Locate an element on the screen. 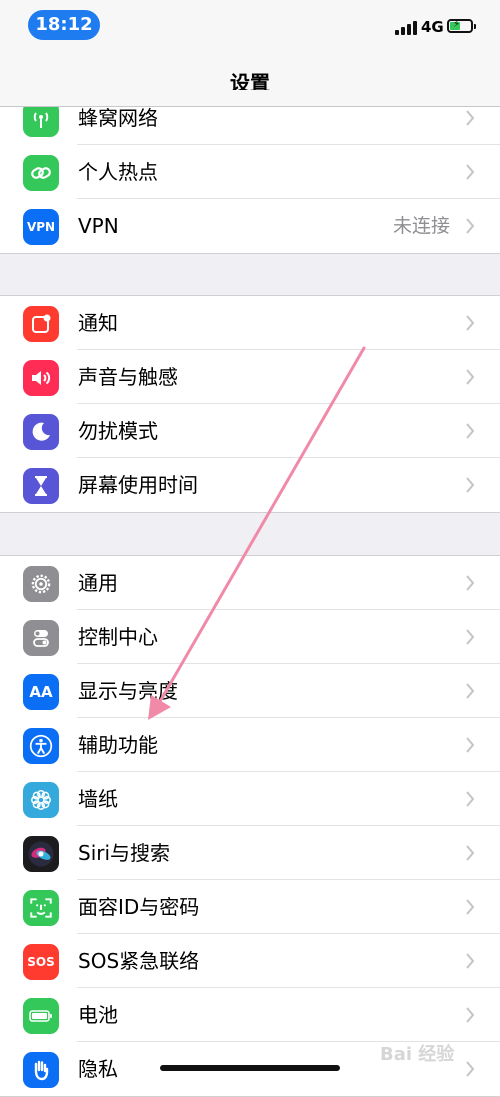 This screenshot has height=1097, width=500. wallpaper-flower-icon is located at coordinates (41, 800).